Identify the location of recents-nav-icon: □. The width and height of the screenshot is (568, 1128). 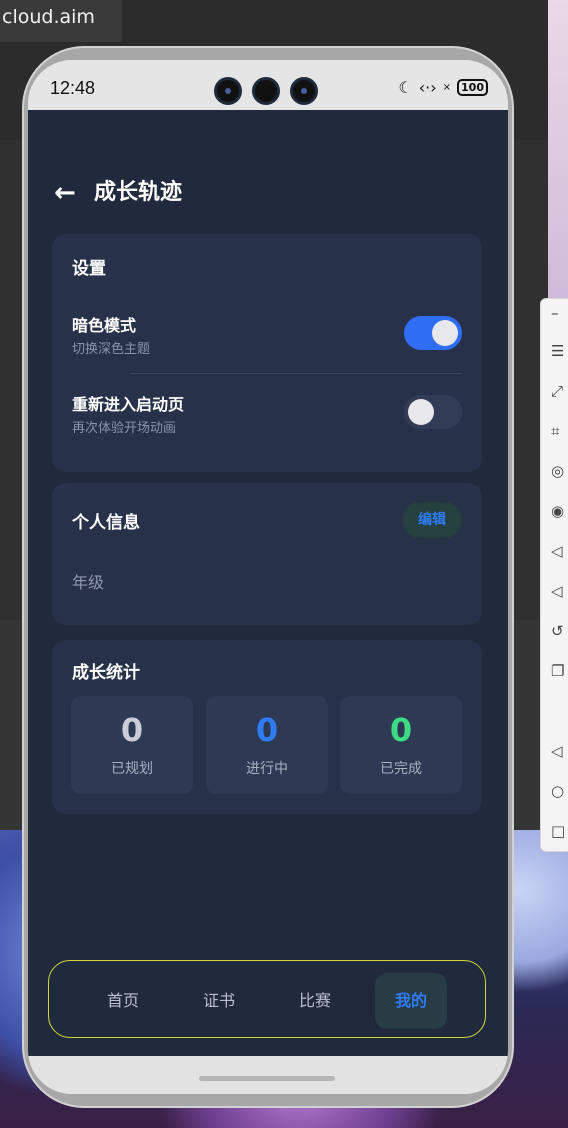
(559, 831).